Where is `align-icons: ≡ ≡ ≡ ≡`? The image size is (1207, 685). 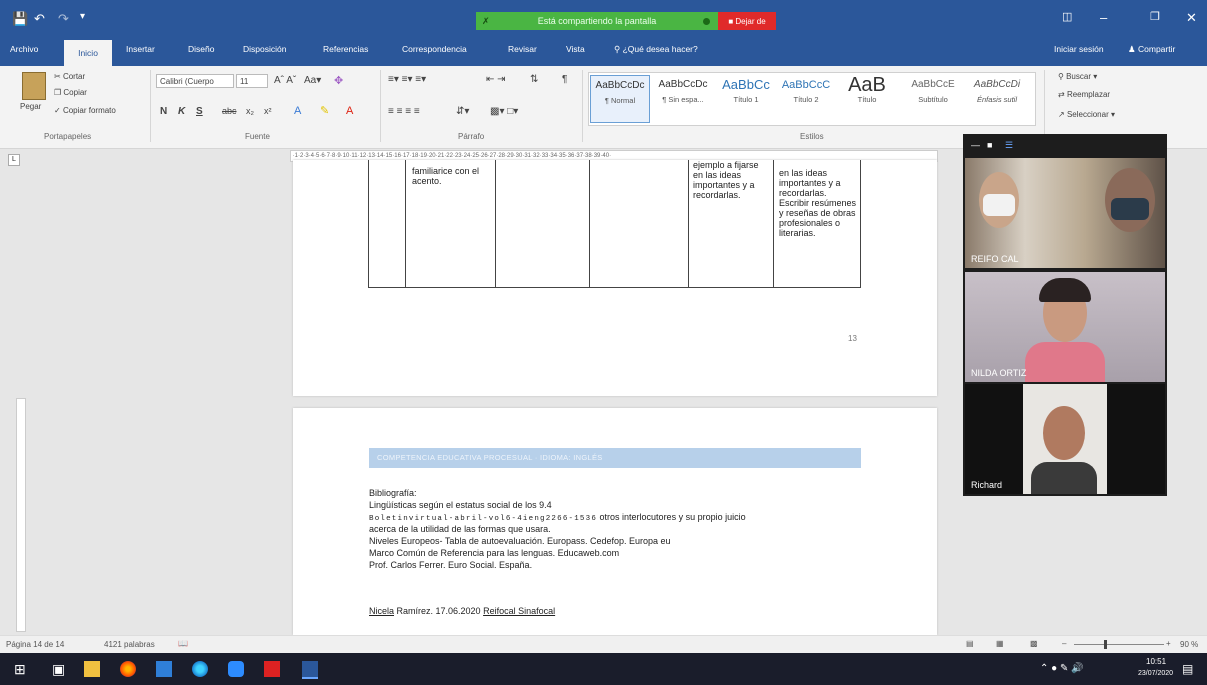
align-icons: ≡ ≡ ≡ ≡ is located at coordinates (404, 111).